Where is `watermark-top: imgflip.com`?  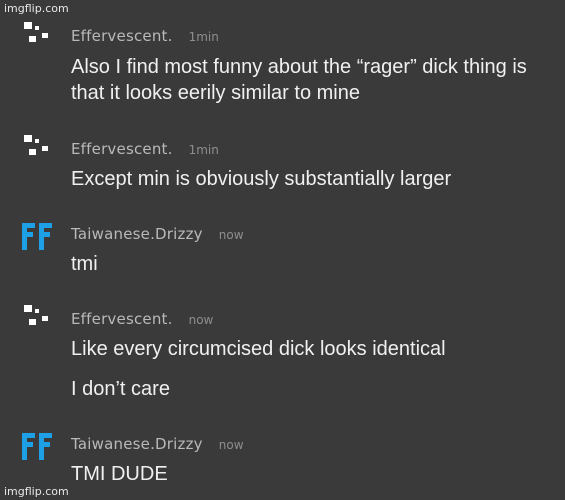 watermark-top: imgflip.com is located at coordinates (36, 8).